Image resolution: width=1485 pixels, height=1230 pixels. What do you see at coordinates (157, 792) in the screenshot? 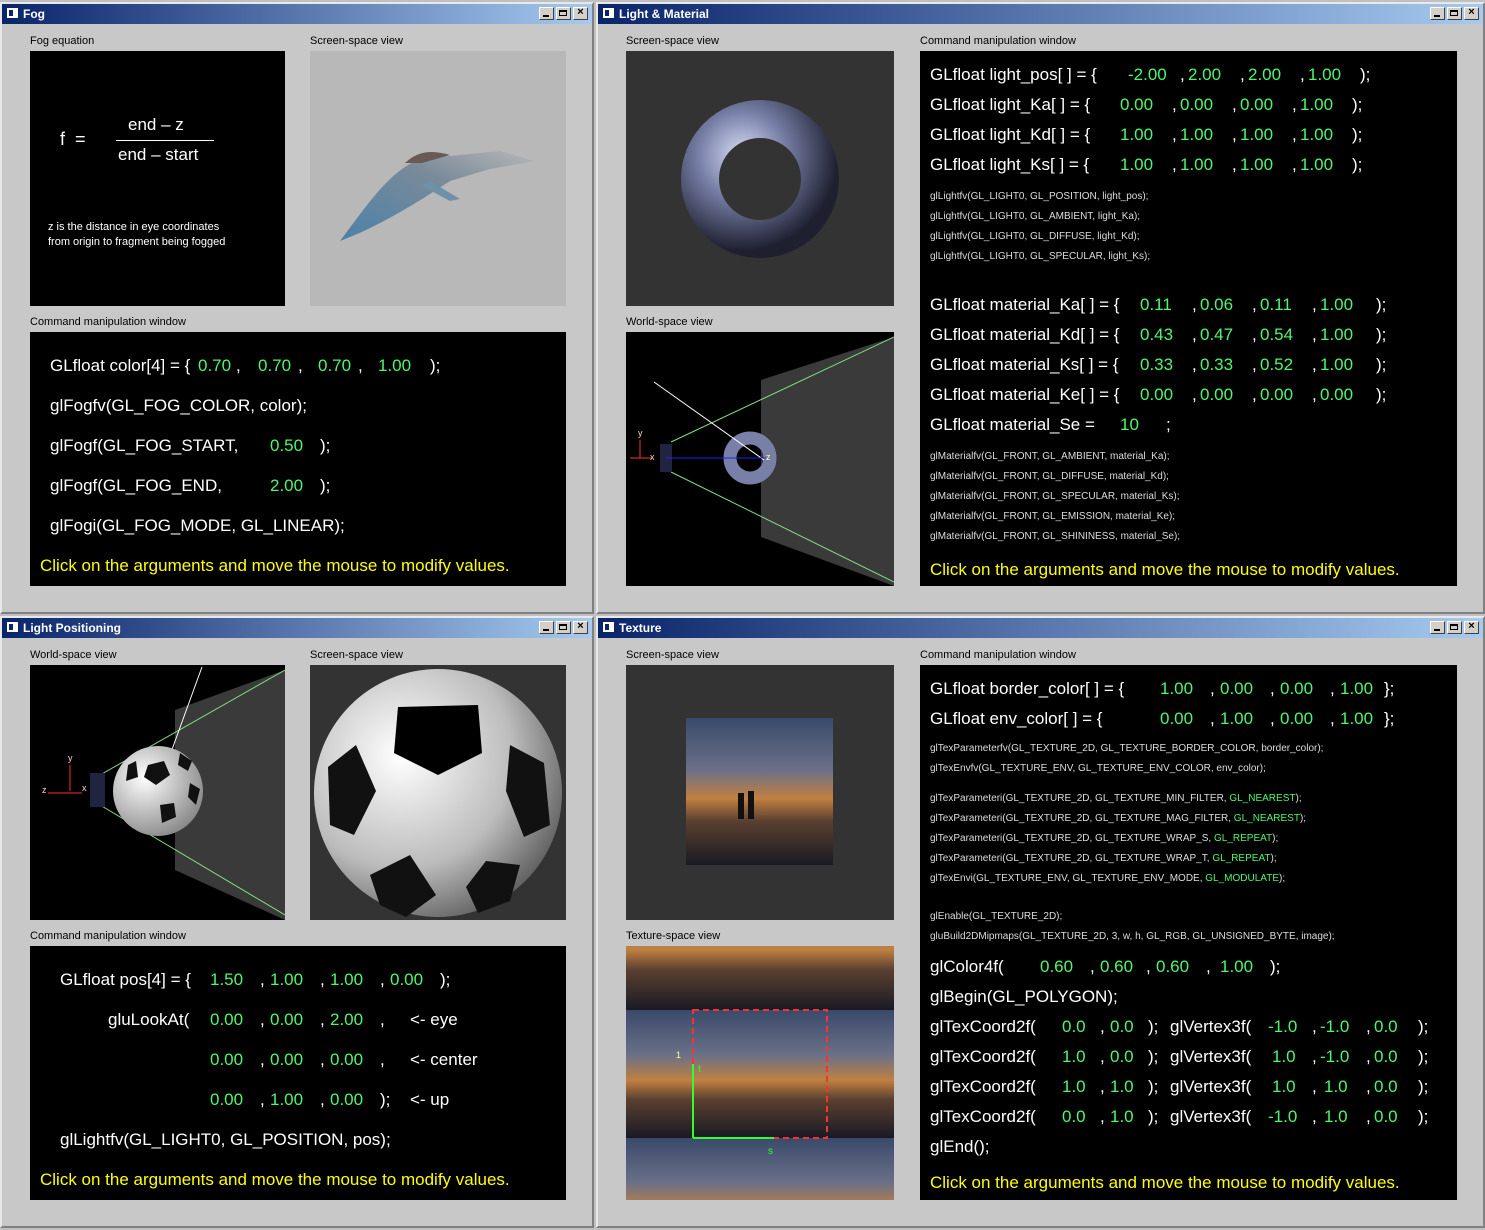
I see `lp-world-view: y z x` at bounding box center [157, 792].